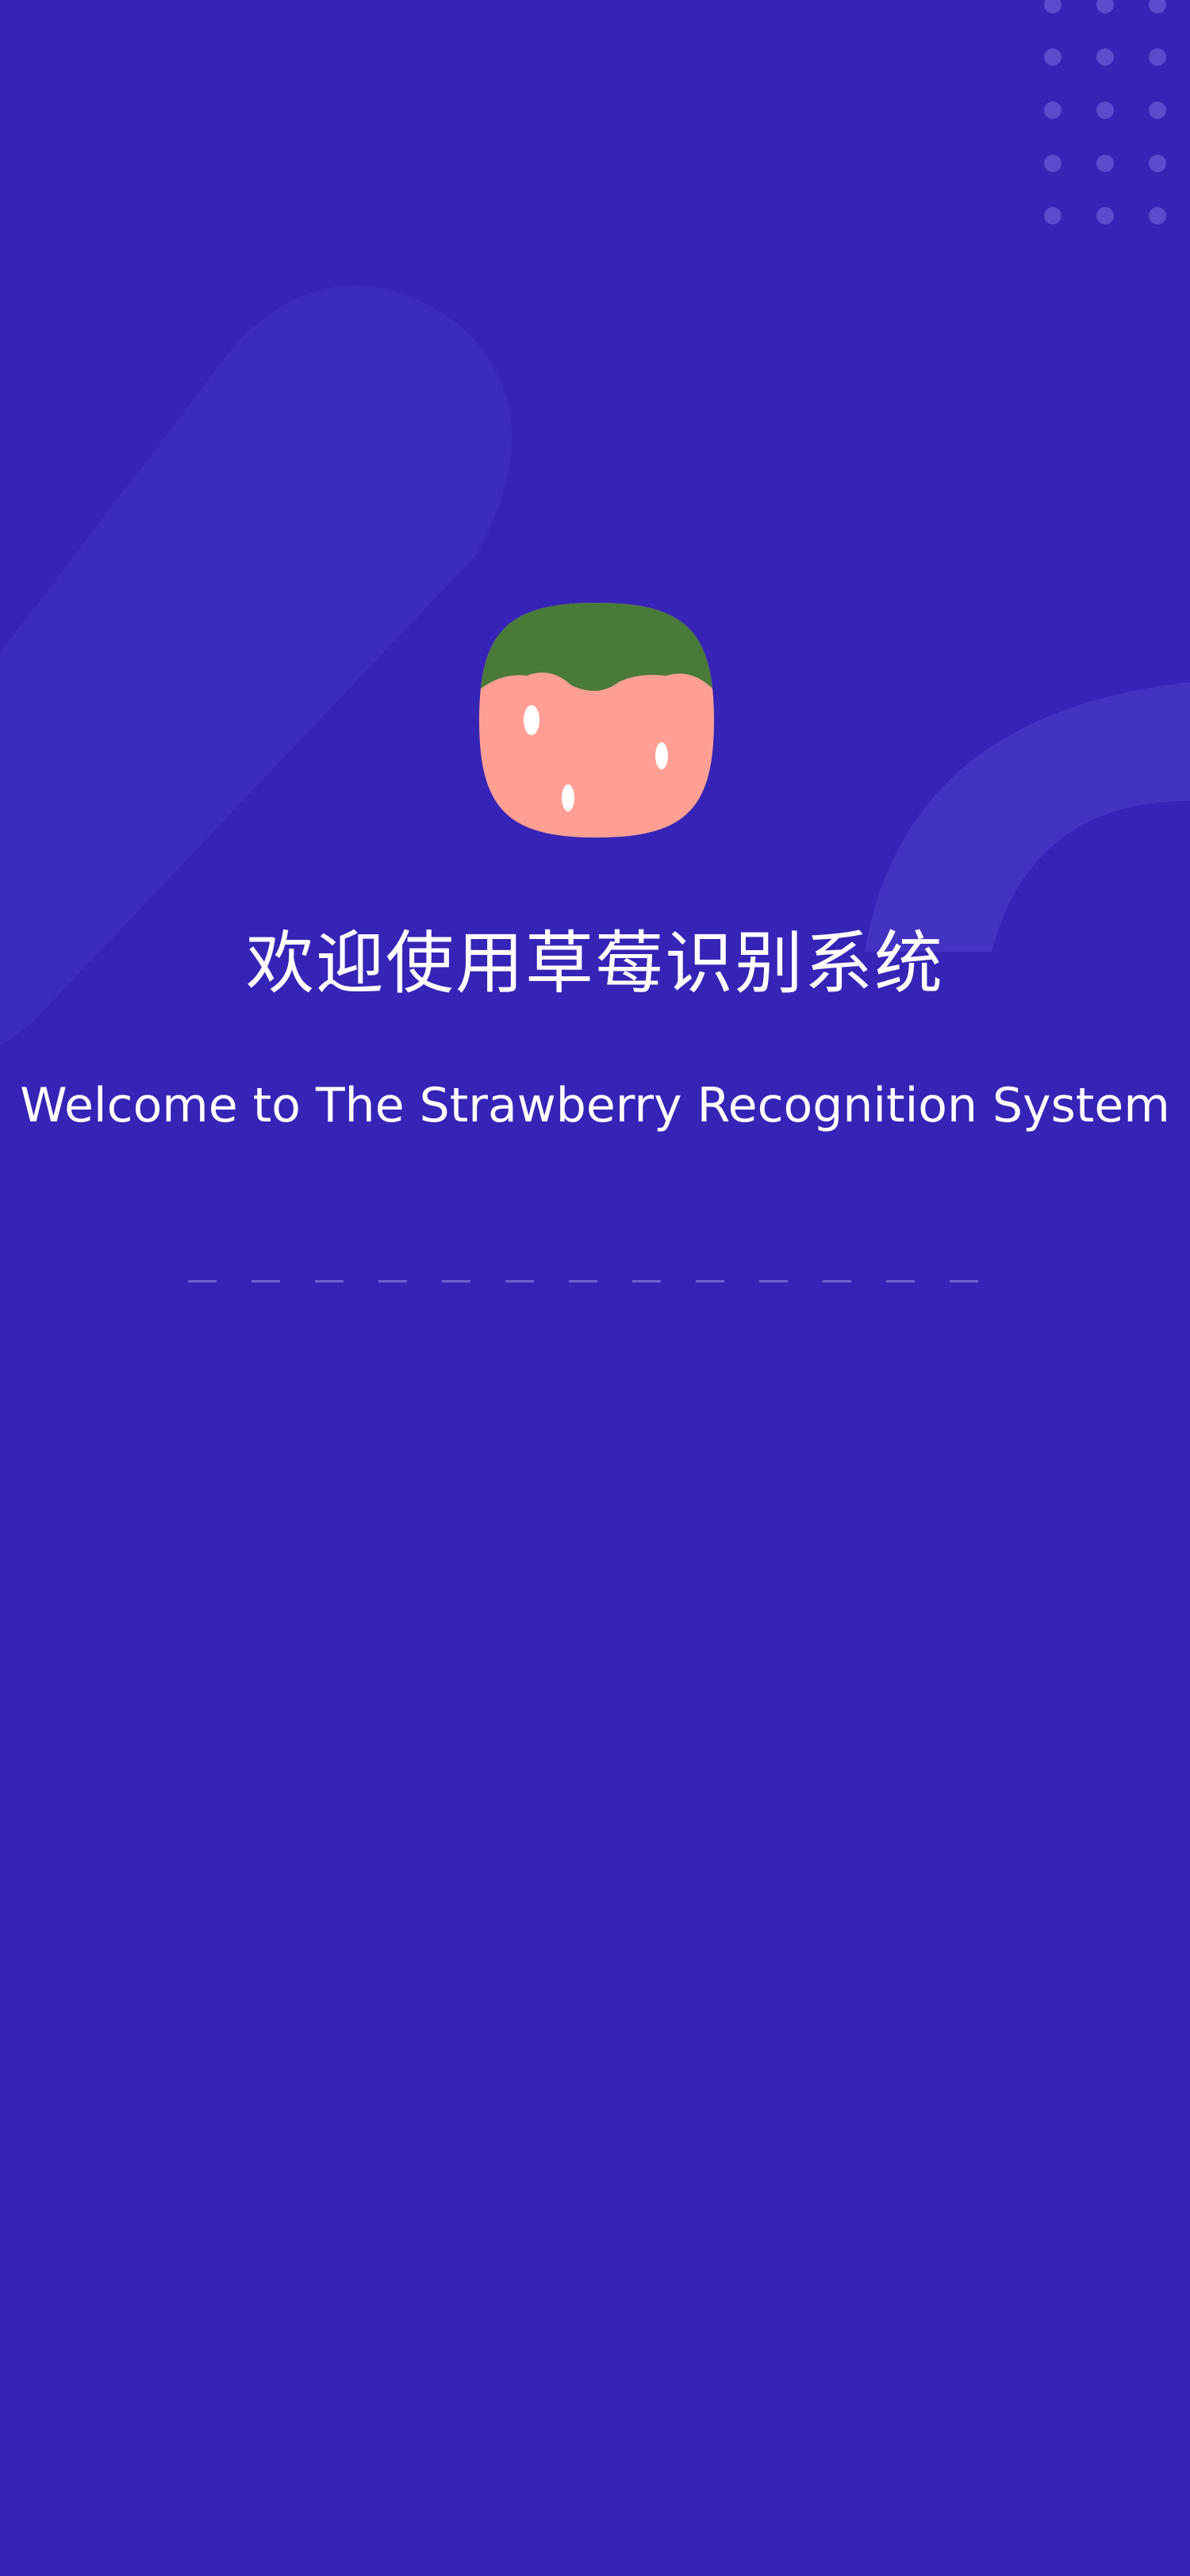 This screenshot has width=1190, height=2576. What do you see at coordinates (1105, 112) in the screenshot?
I see `dot-grid-decoration` at bounding box center [1105, 112].